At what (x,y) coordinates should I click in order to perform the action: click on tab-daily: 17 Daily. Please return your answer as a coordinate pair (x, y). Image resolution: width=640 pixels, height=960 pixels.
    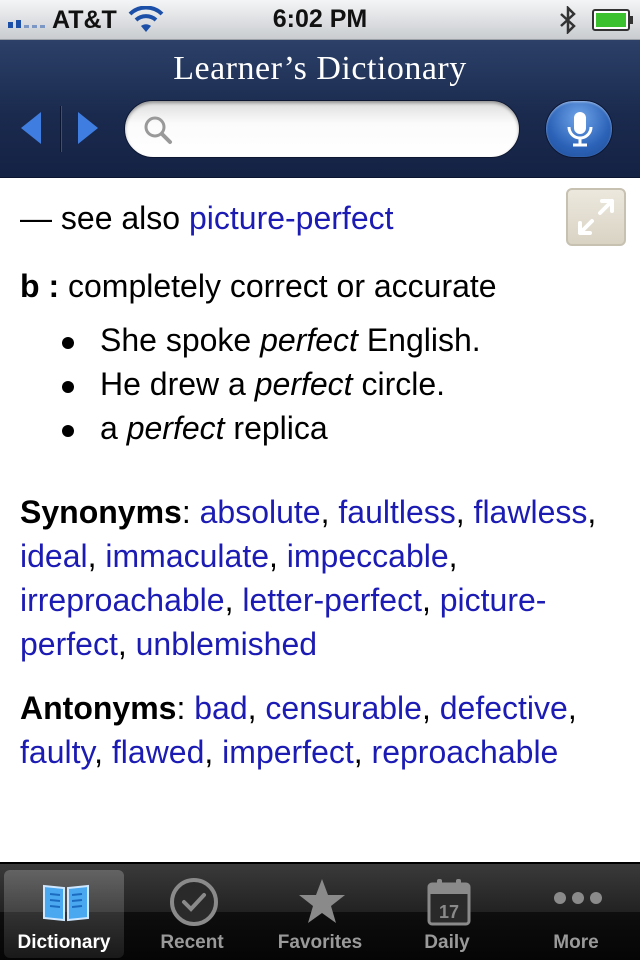
    Looking at the image, I should click on (447, 914).